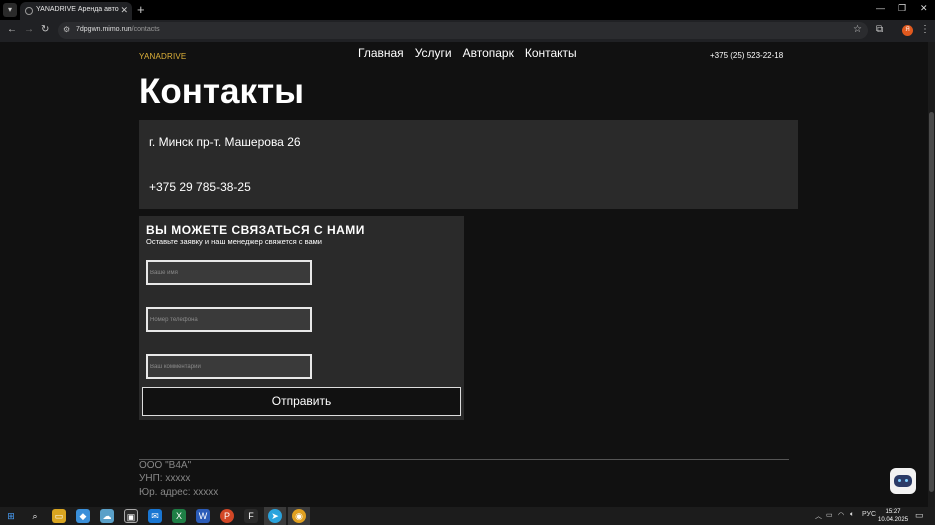 Image resolution: width=935 pixels, height=525 pixels. Describe the element at coordinates (829, 515) in the screenshot. I see `battery-icon: ▭` at that location.